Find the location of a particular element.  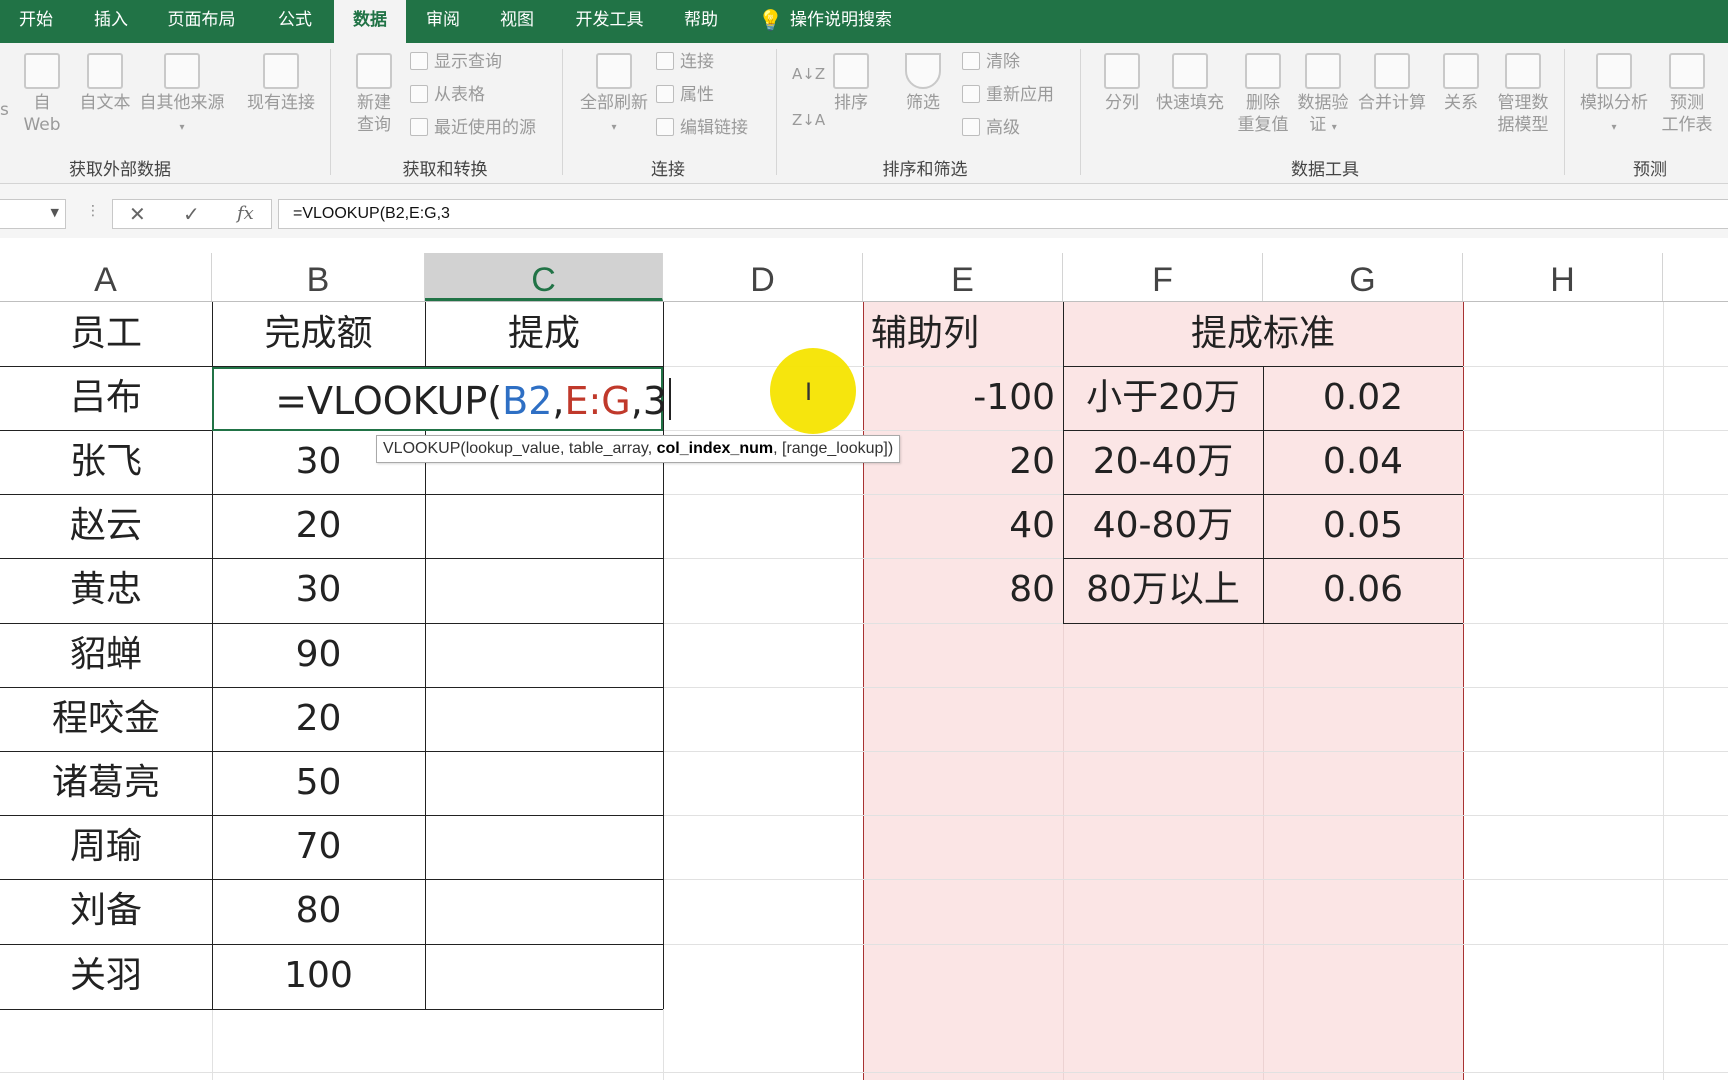

in-cell-formula: =VLOOKUP(B2,E:G,3 is located at coordinates (473, 401).